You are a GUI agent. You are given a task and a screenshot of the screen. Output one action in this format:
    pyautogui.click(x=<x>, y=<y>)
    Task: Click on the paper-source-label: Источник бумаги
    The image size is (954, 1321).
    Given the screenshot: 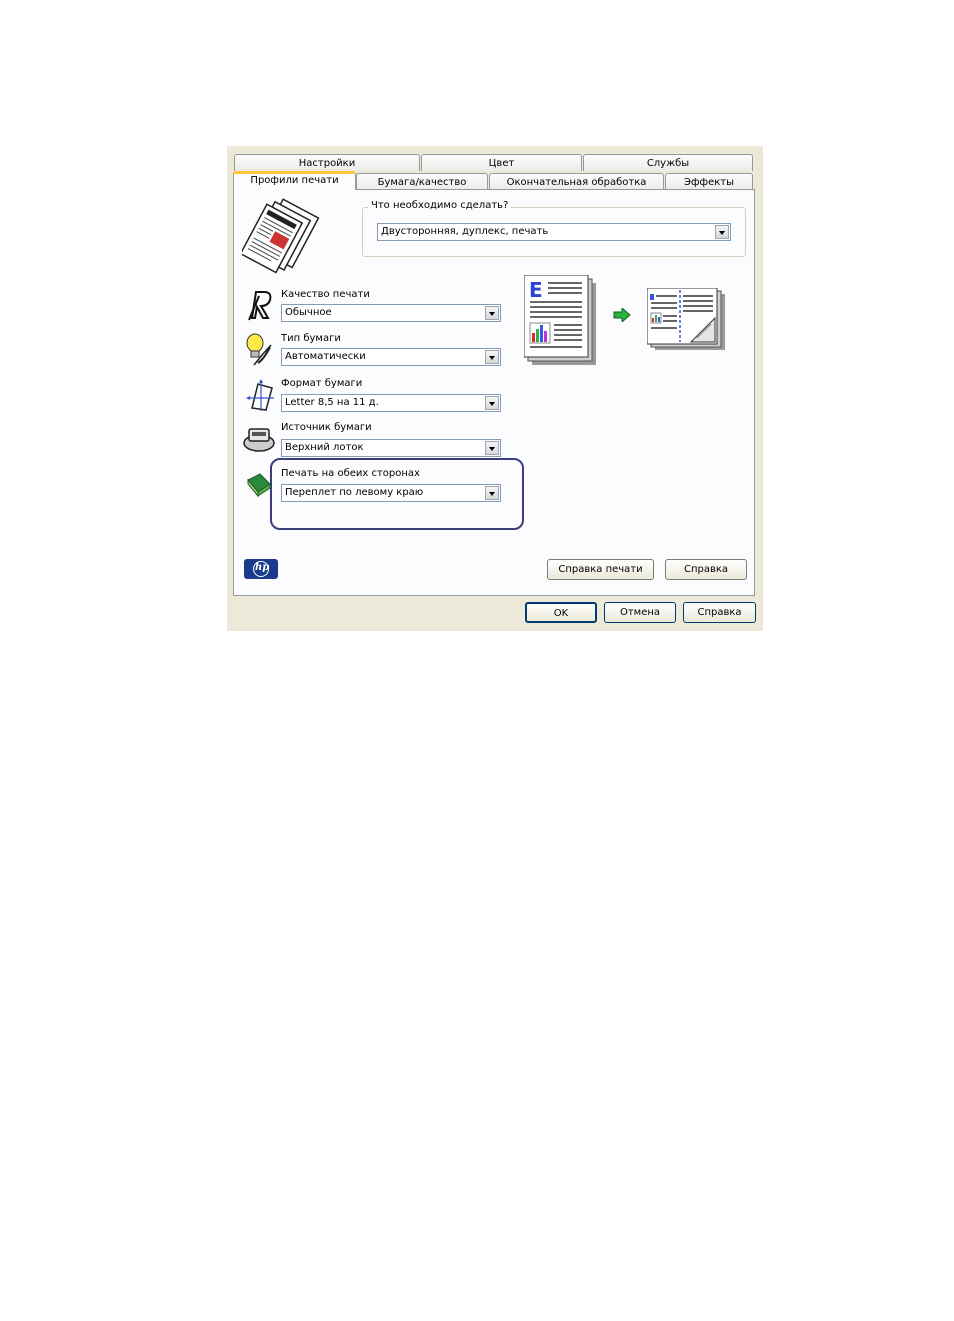 What is the action you would take?
    pyautogui.click(x=326, y=427)
    